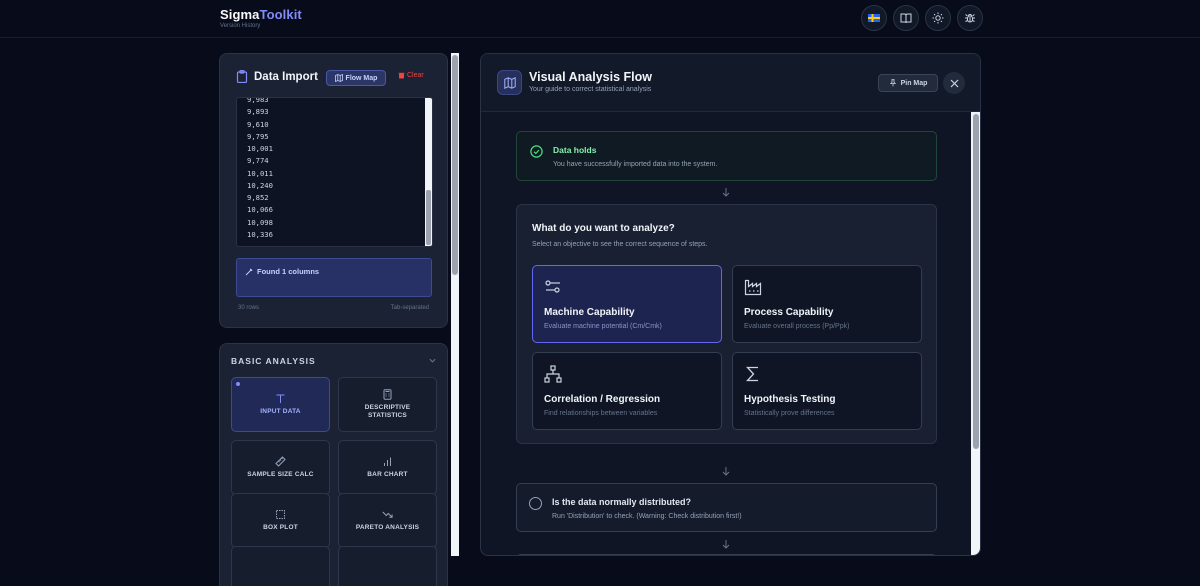 This screenshot has width=1200, height=586. I want to click on option-description: Statistically prove differences, so click(789, 413).